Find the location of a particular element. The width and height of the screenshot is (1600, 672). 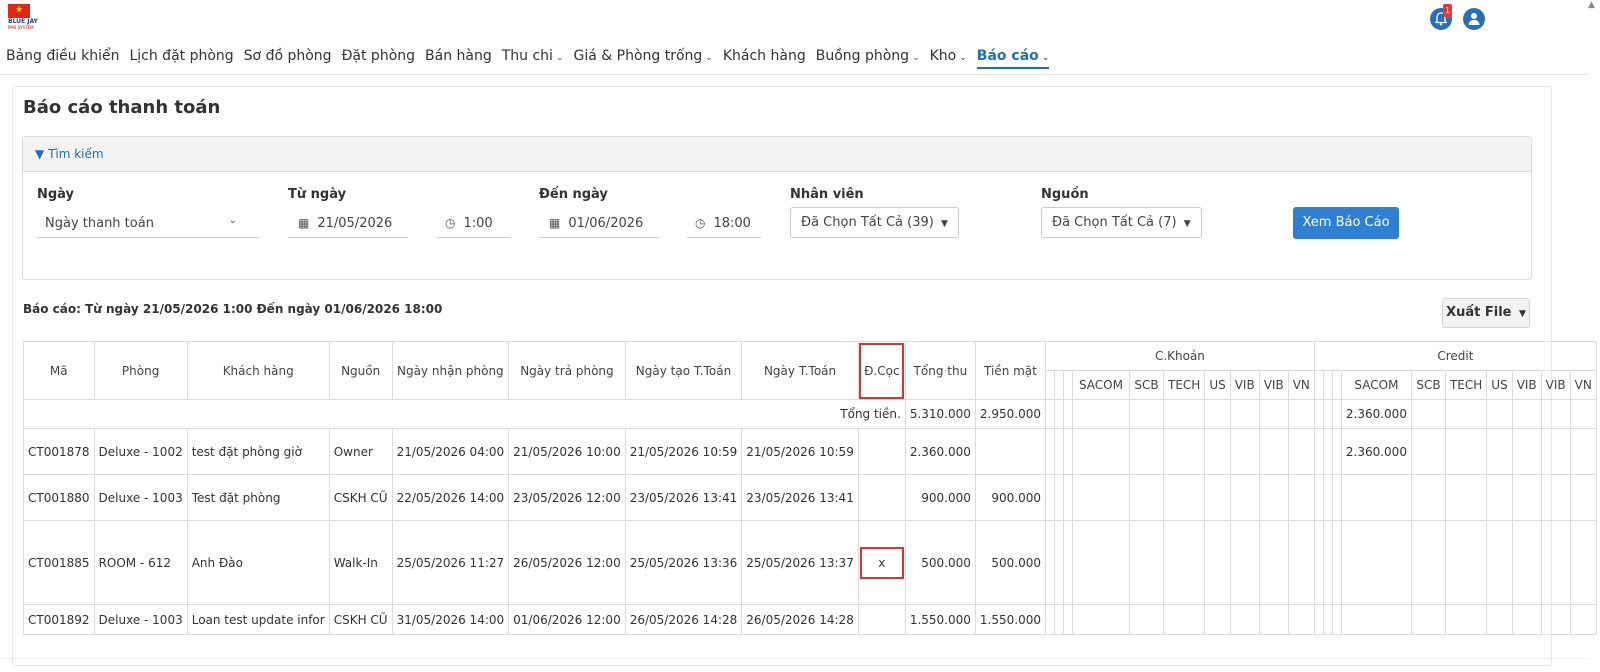

cell-cash: 500.000 is located at coordinates (1010, 562).